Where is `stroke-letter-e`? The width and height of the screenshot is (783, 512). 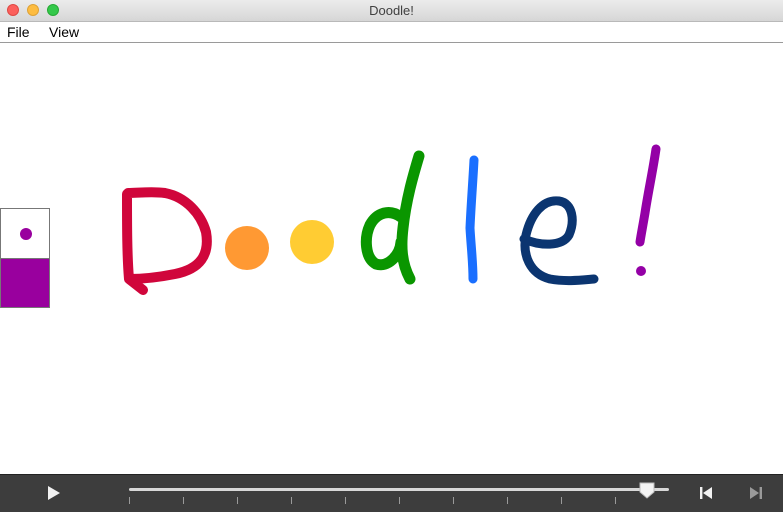
stroke-letter-e is located at coordinates (559, 241).